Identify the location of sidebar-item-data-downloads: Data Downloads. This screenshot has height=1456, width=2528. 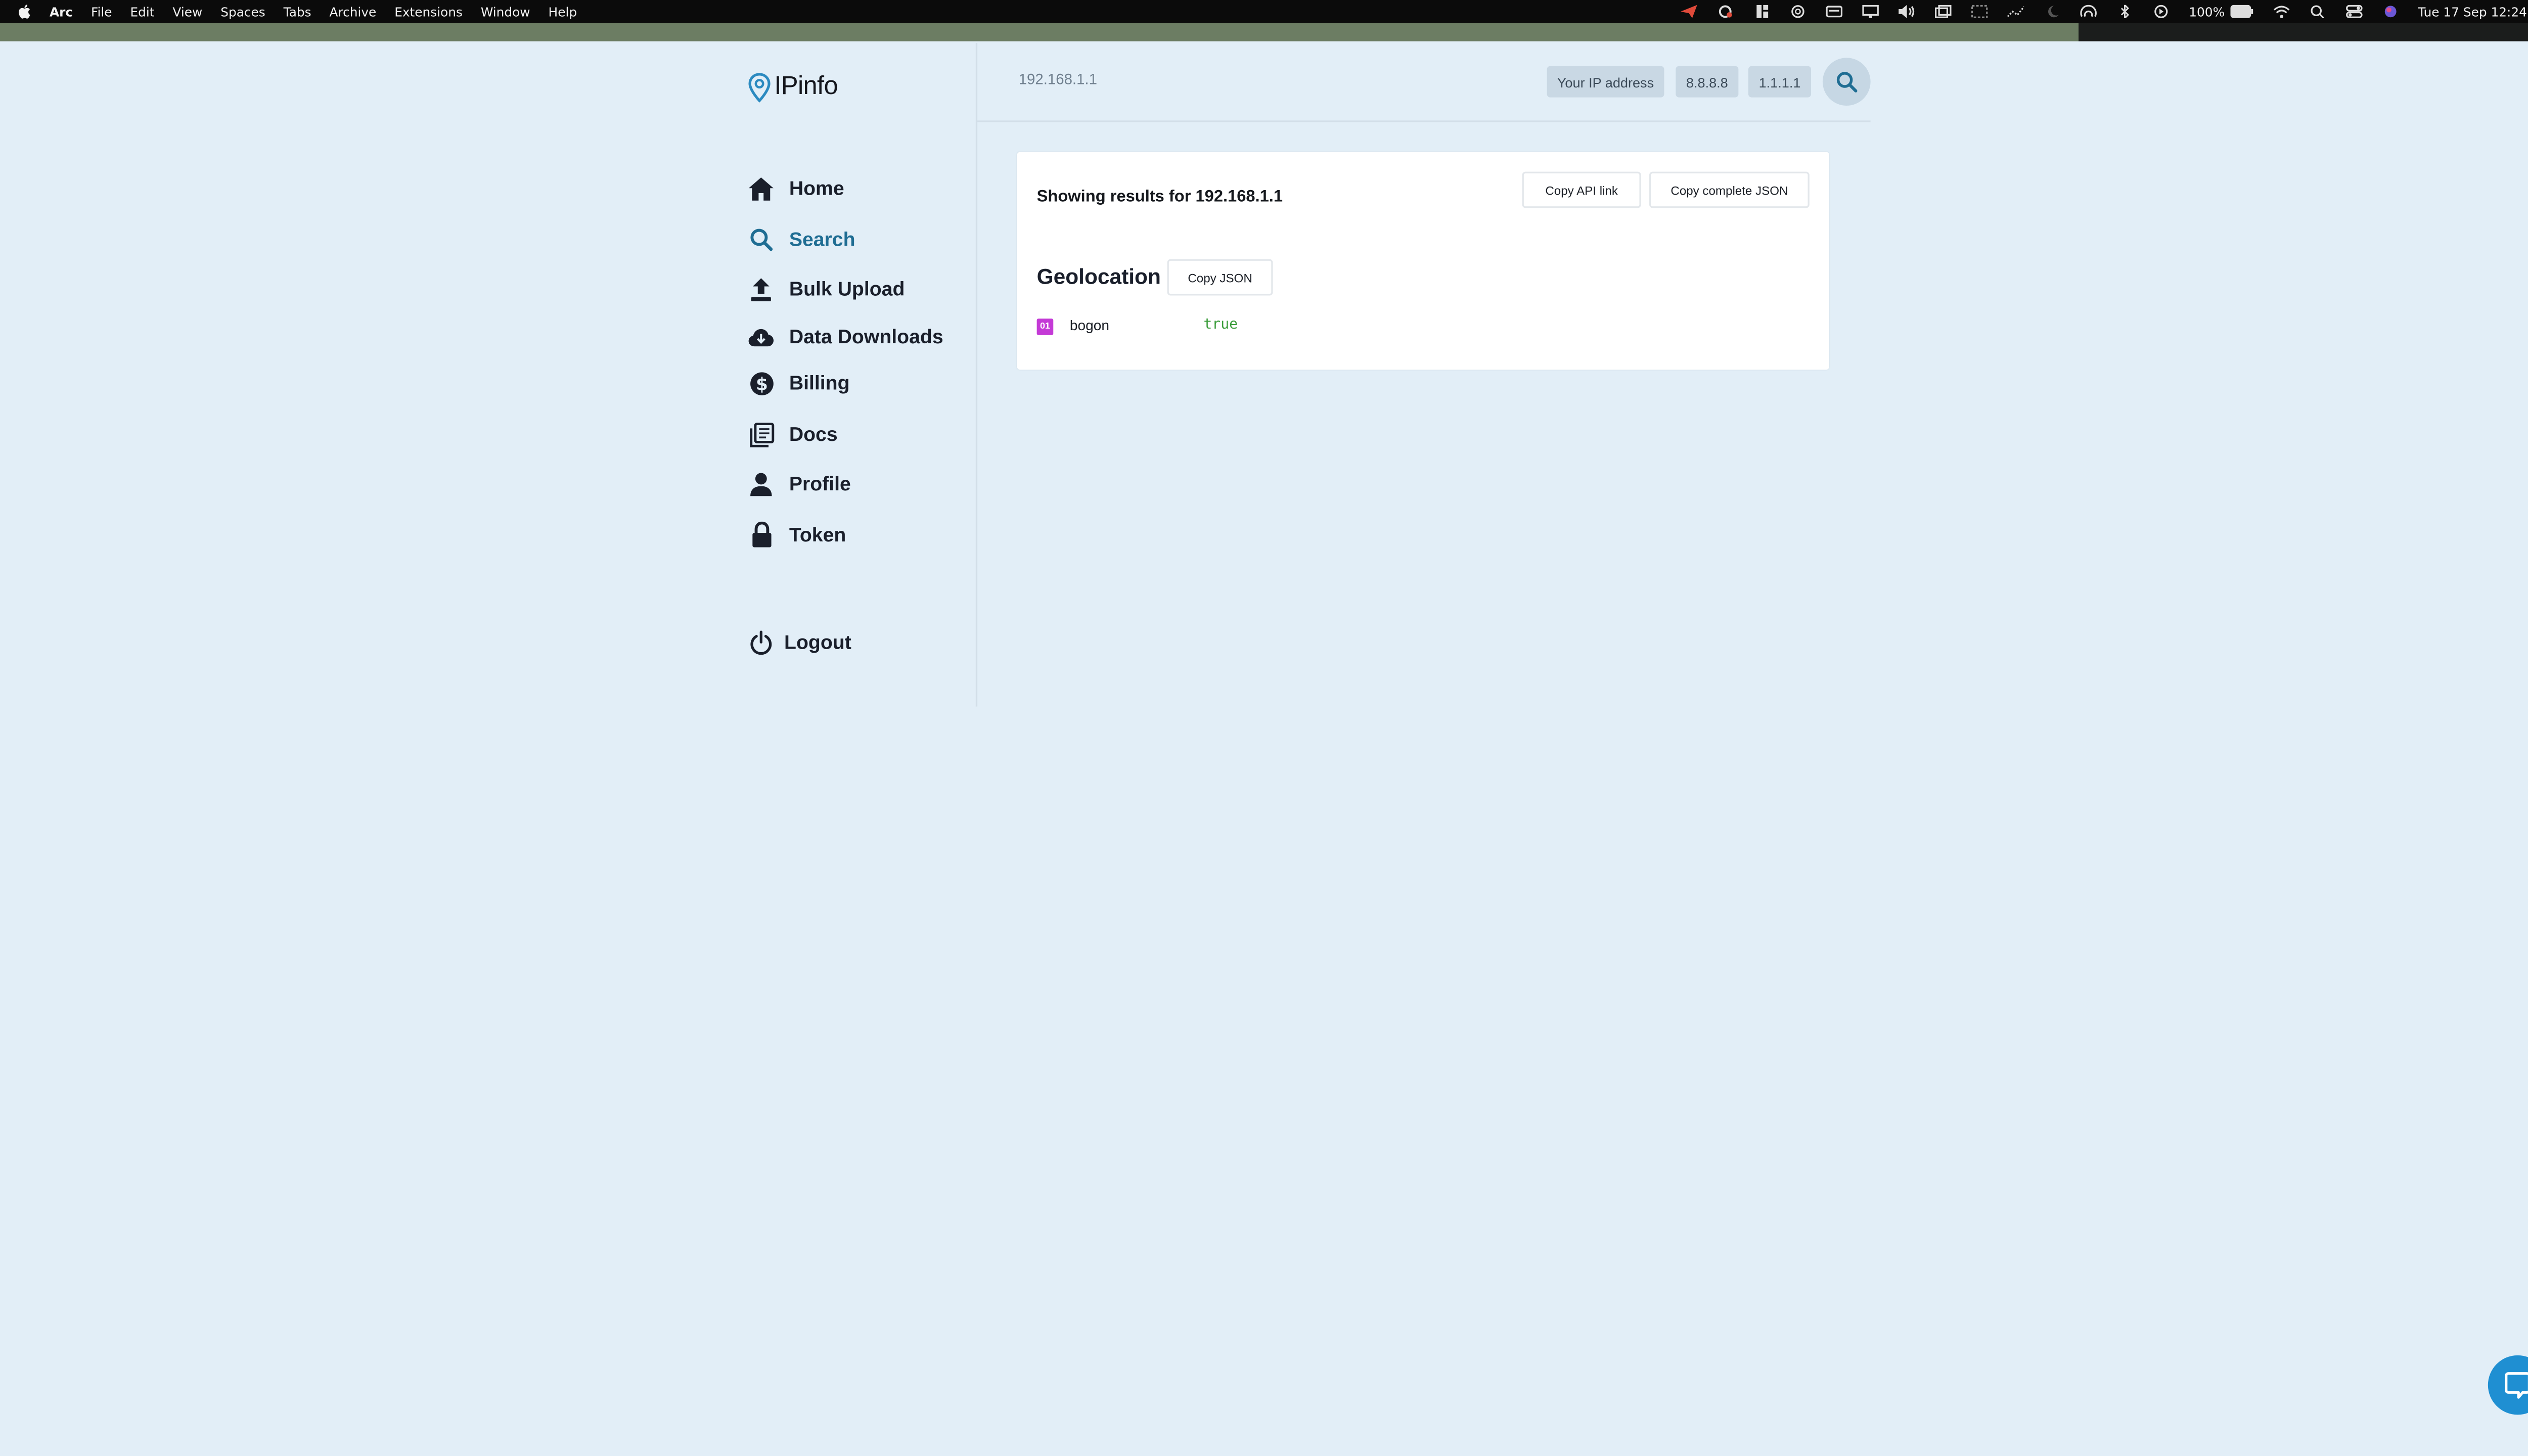
(846, 337).